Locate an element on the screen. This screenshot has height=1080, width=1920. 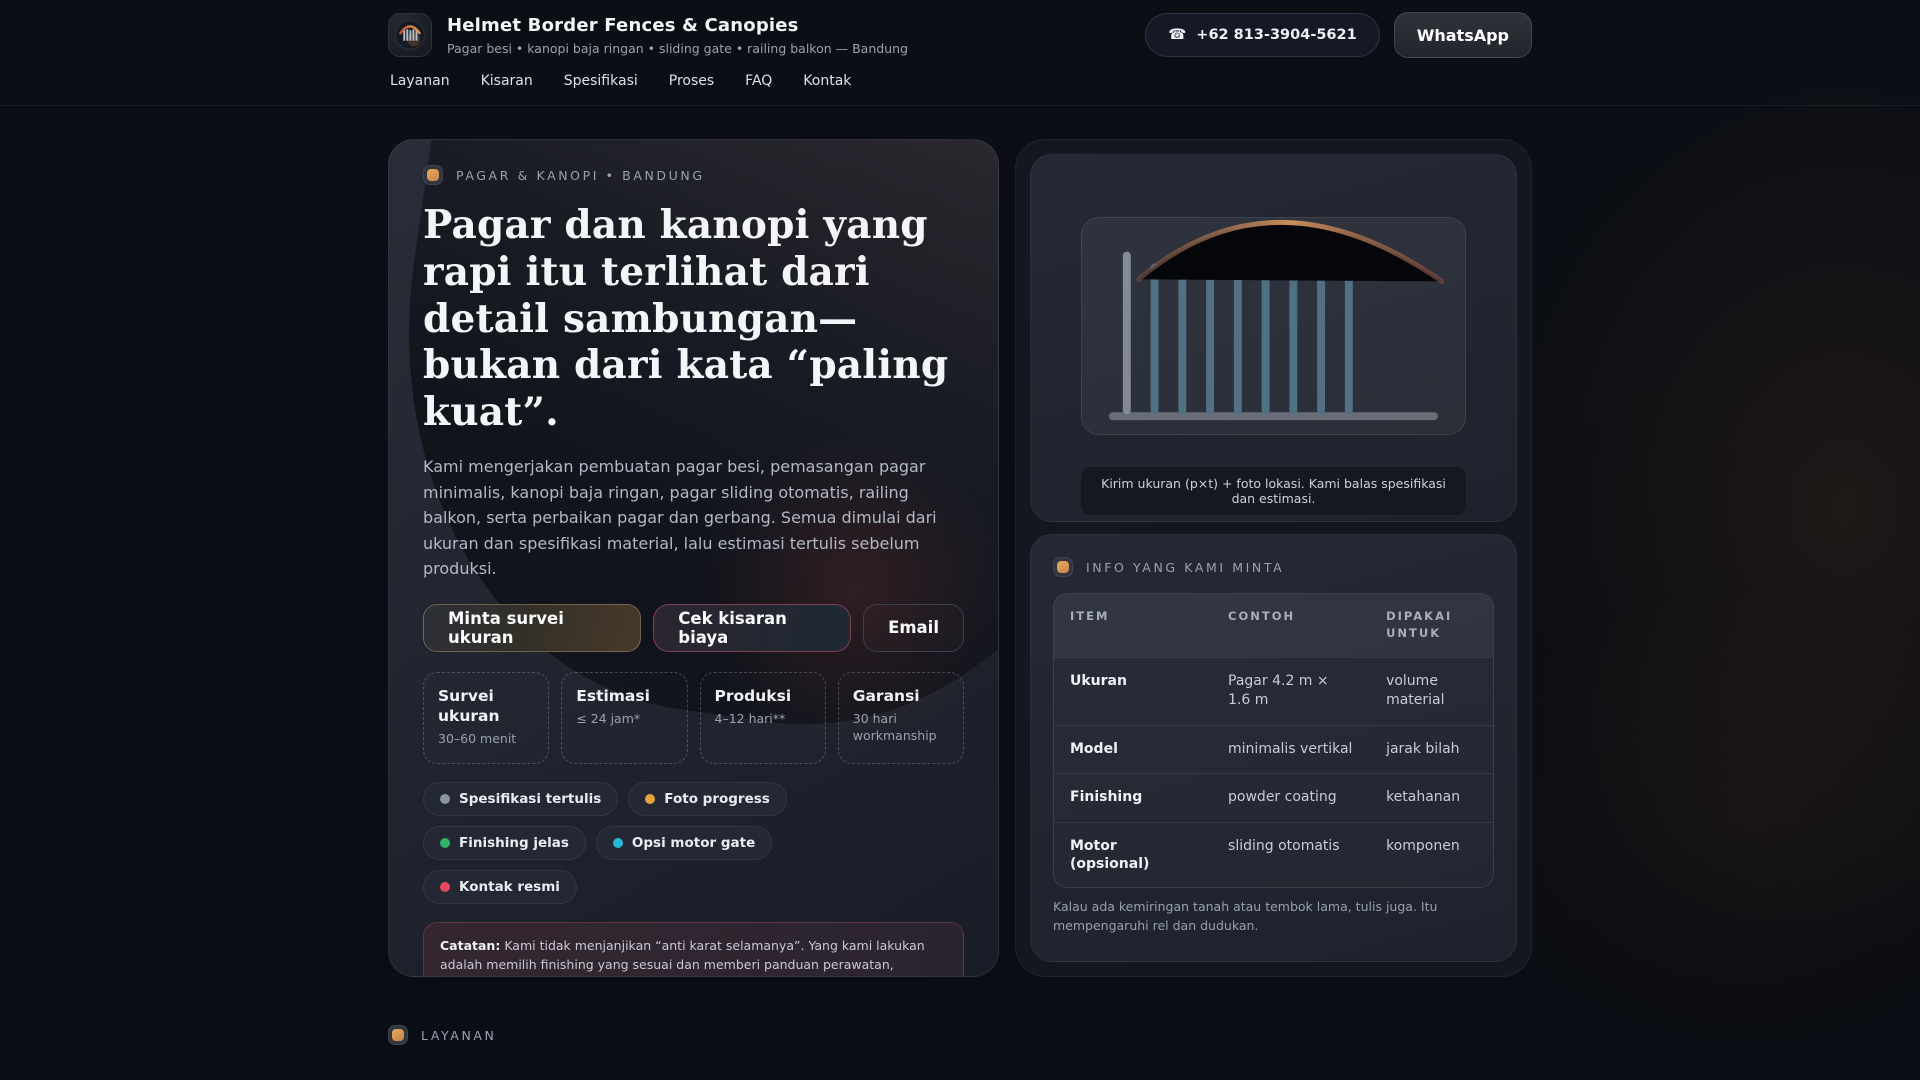
cell-item: Finishing is located at coordinates (1133, 798).